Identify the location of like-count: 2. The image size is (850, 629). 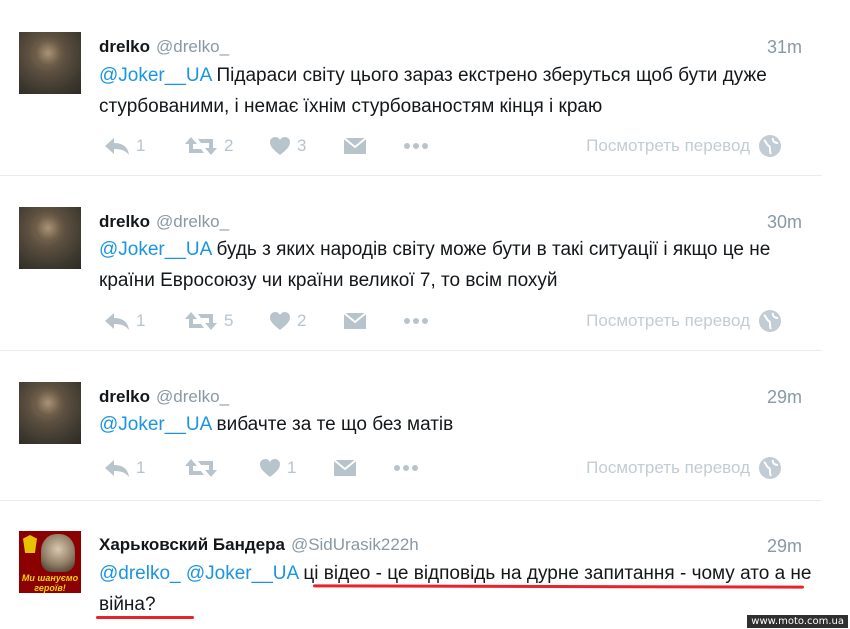
(302, 320).